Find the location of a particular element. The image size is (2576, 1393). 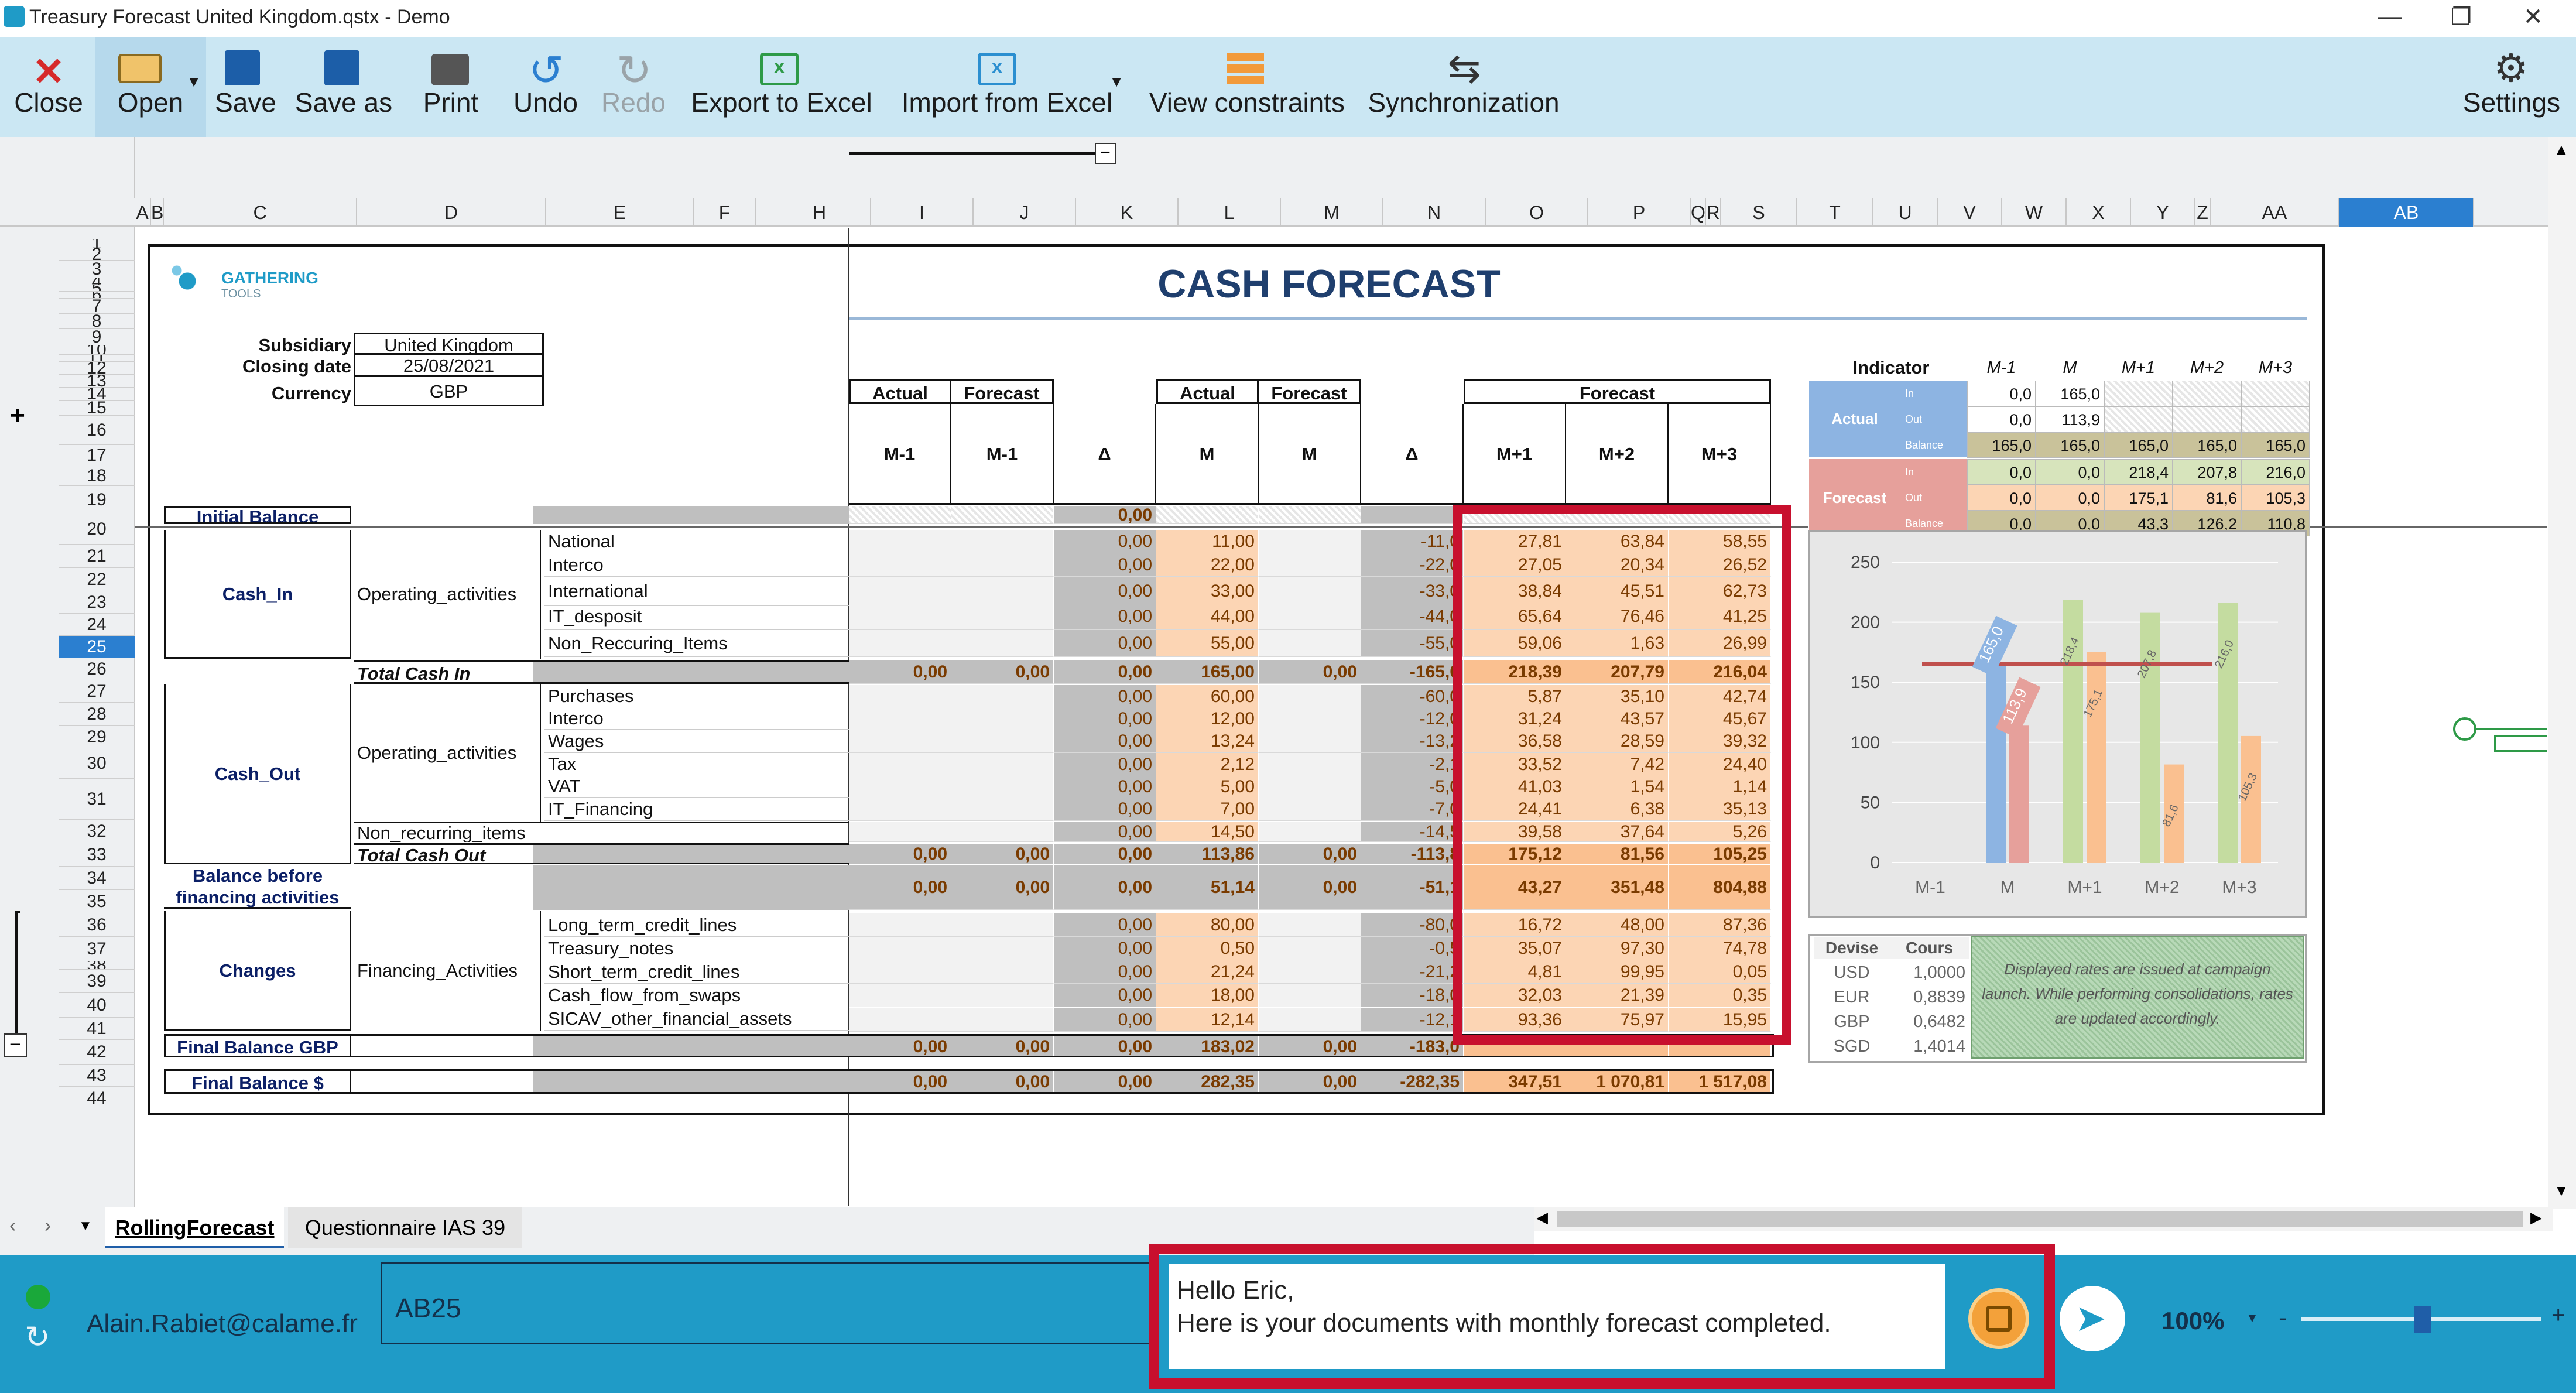

refresh-icon: ↻ is located at coordinates (38, 1337).